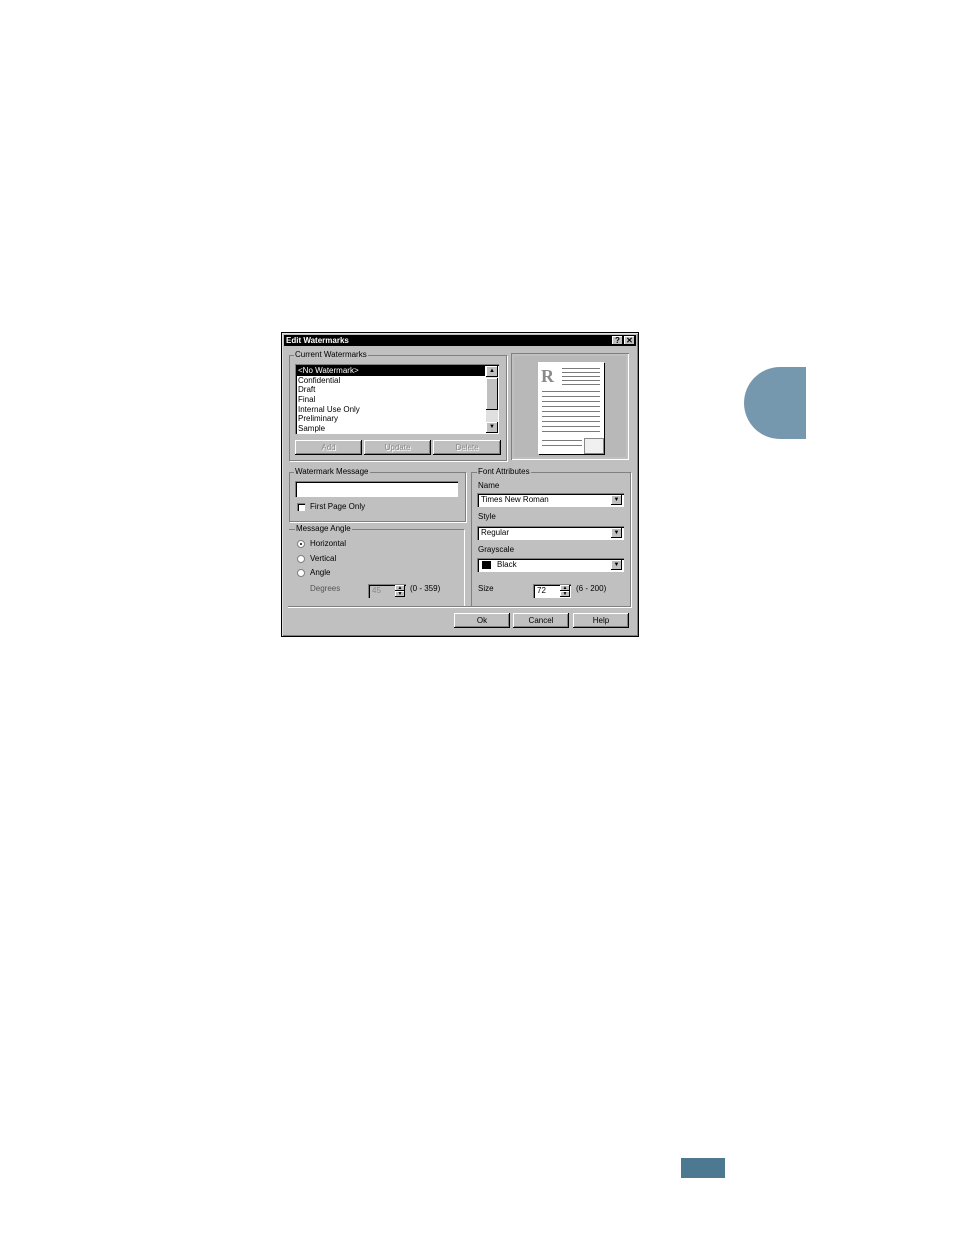 The width and height of the screenshot is (954, 1235). Describe the element at coordinates (338, 506) in the screenshot. I see `first-page-only-label: First Page Only` at that location.